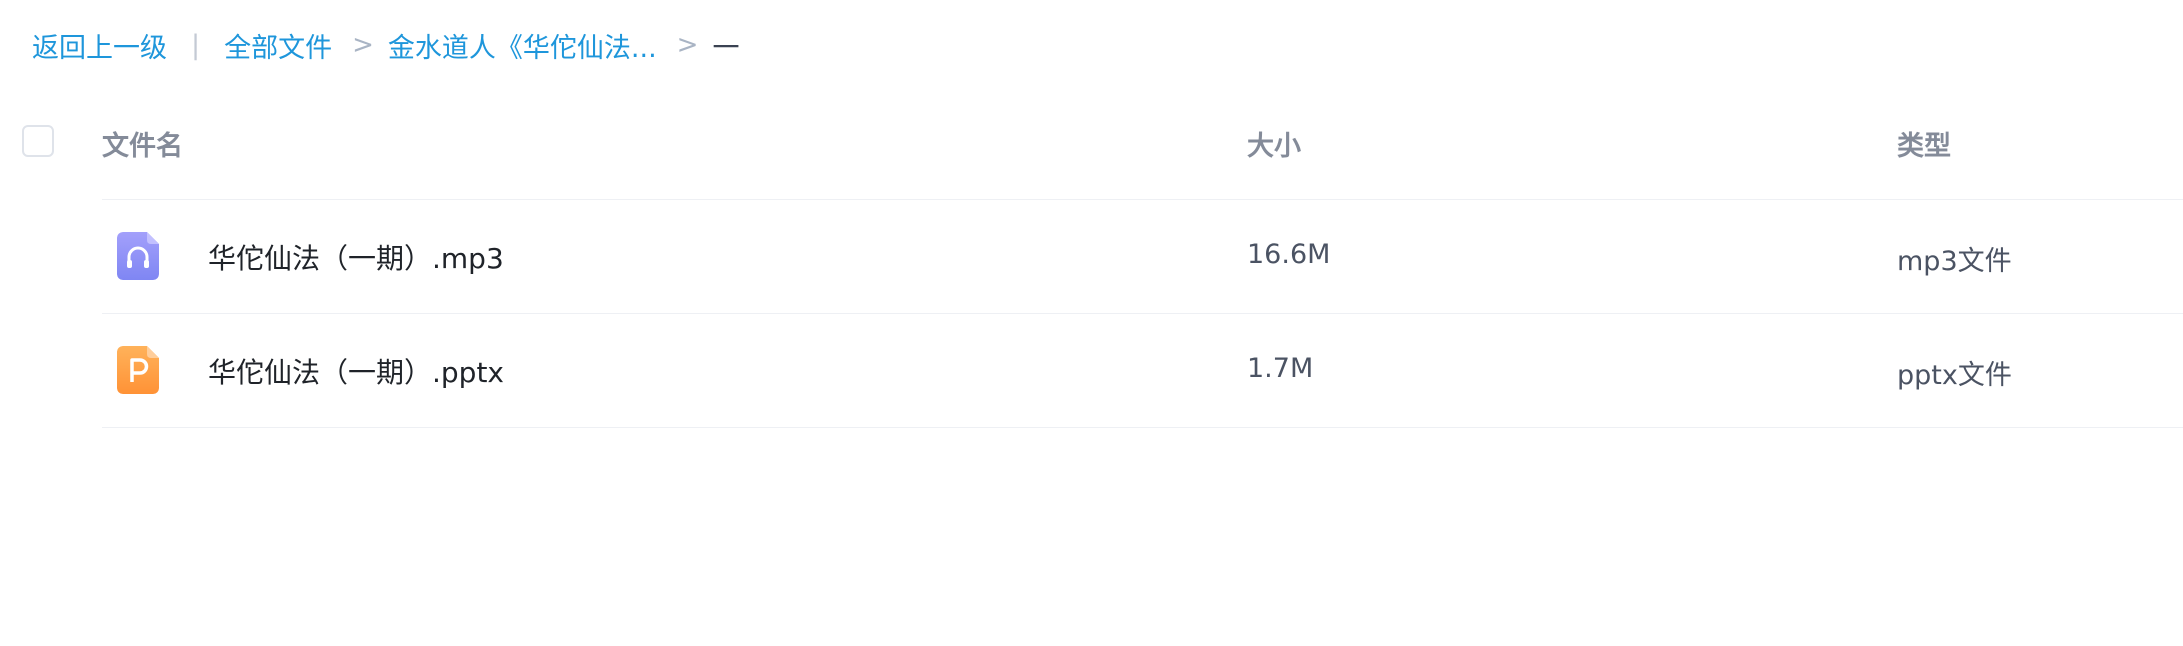  What do you see at coordinates (1274, 143) in the screenshot?
I see `column-header-size: 大小` at bounding box center [1274, 143].